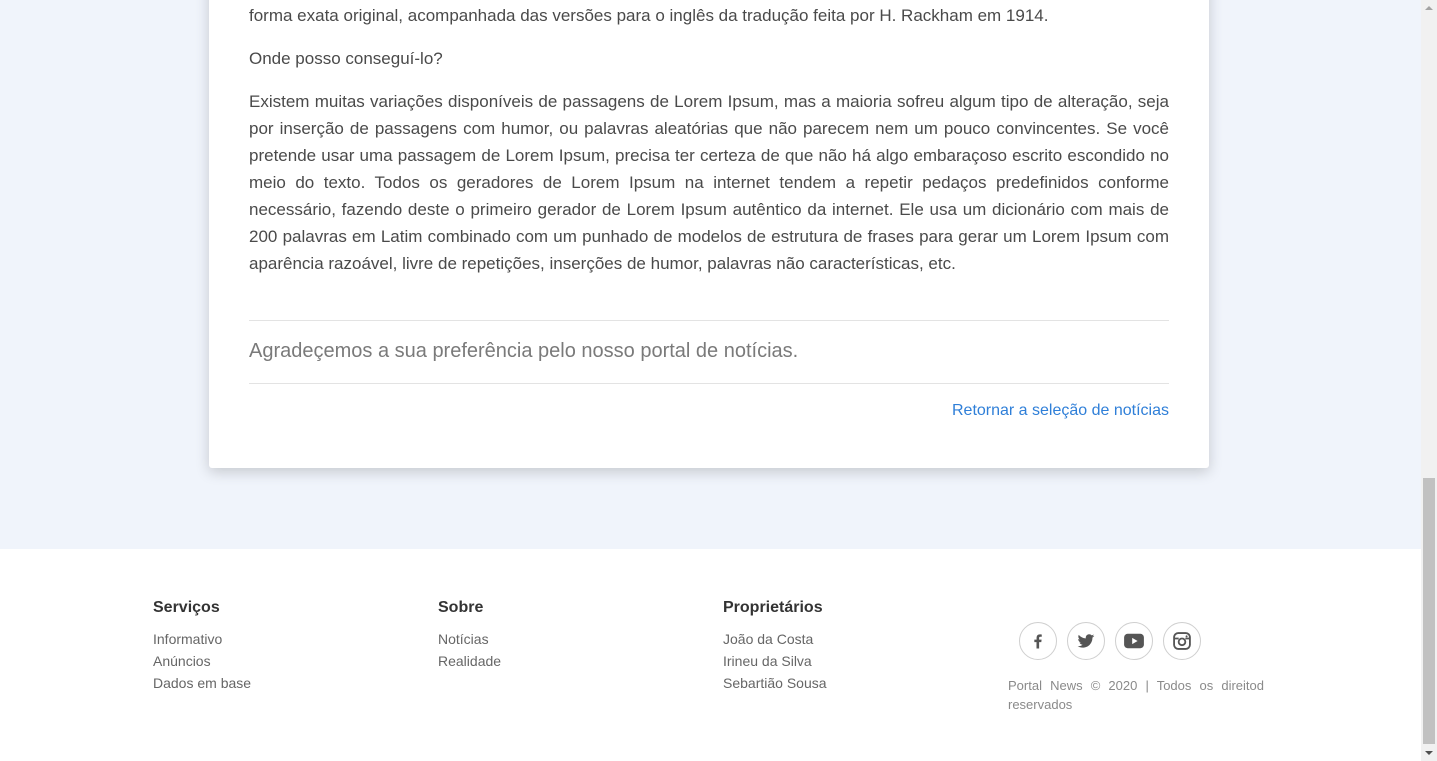  What do you see at coordinates (775, 683) in the screenshot?
I see `footer-owner-sebartiao: Sebartião Sousa` at bounding box center [775, 683].